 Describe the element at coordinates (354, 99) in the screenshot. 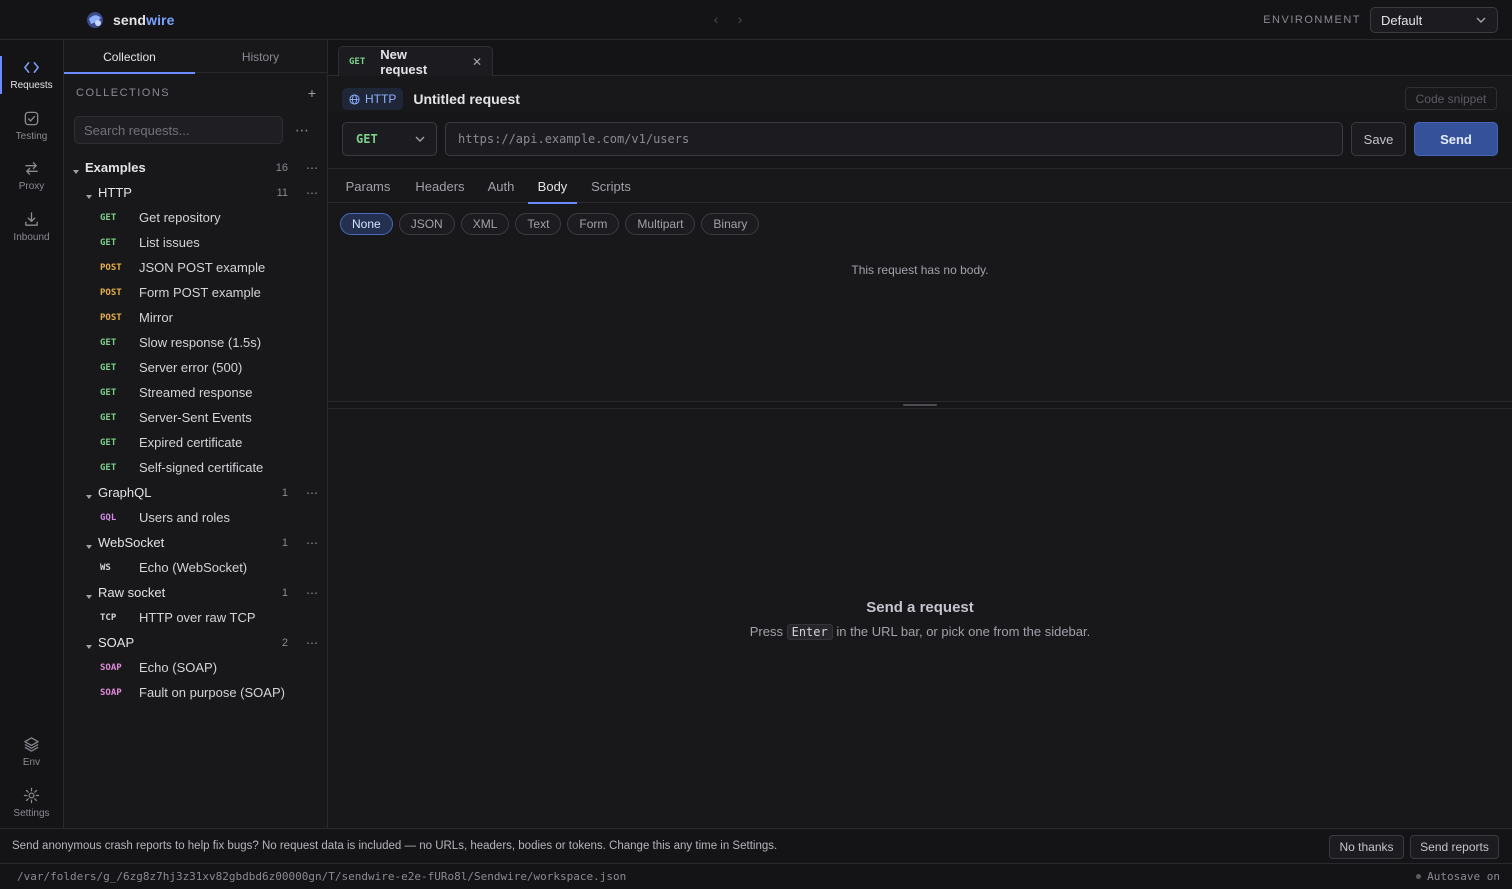

I see `globe-icon` at that location.